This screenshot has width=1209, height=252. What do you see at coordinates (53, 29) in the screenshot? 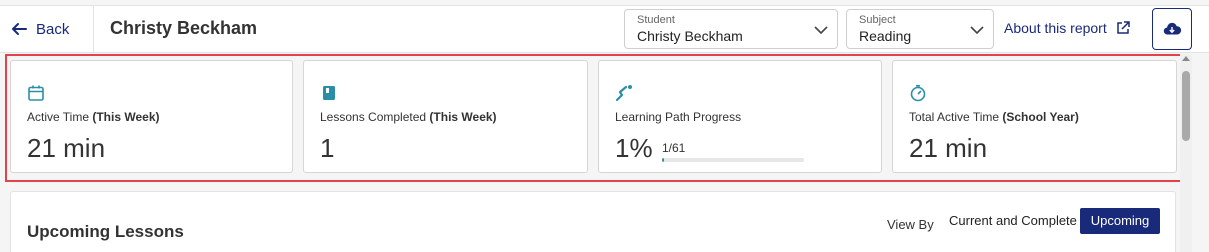
I see `back-label: Back` at bounding box center [53, 29].